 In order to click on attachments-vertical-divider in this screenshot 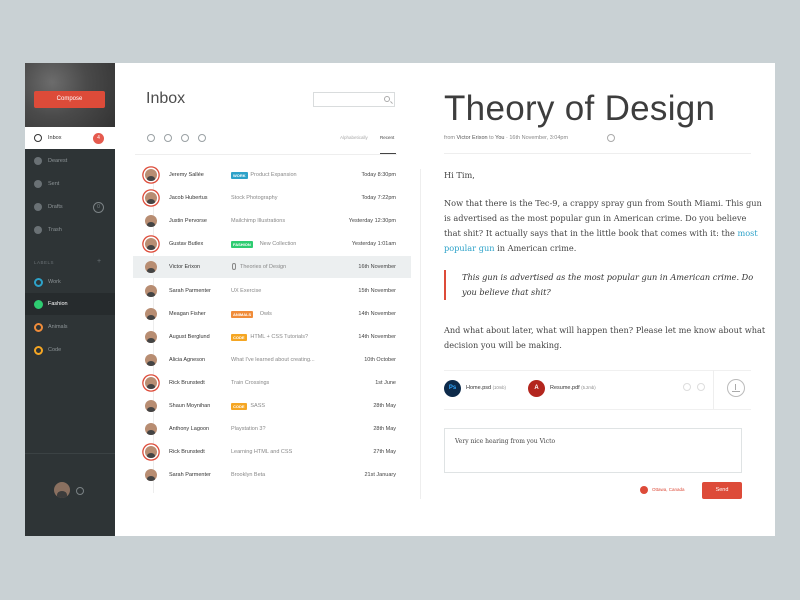, I will do `click(713, 389)`.